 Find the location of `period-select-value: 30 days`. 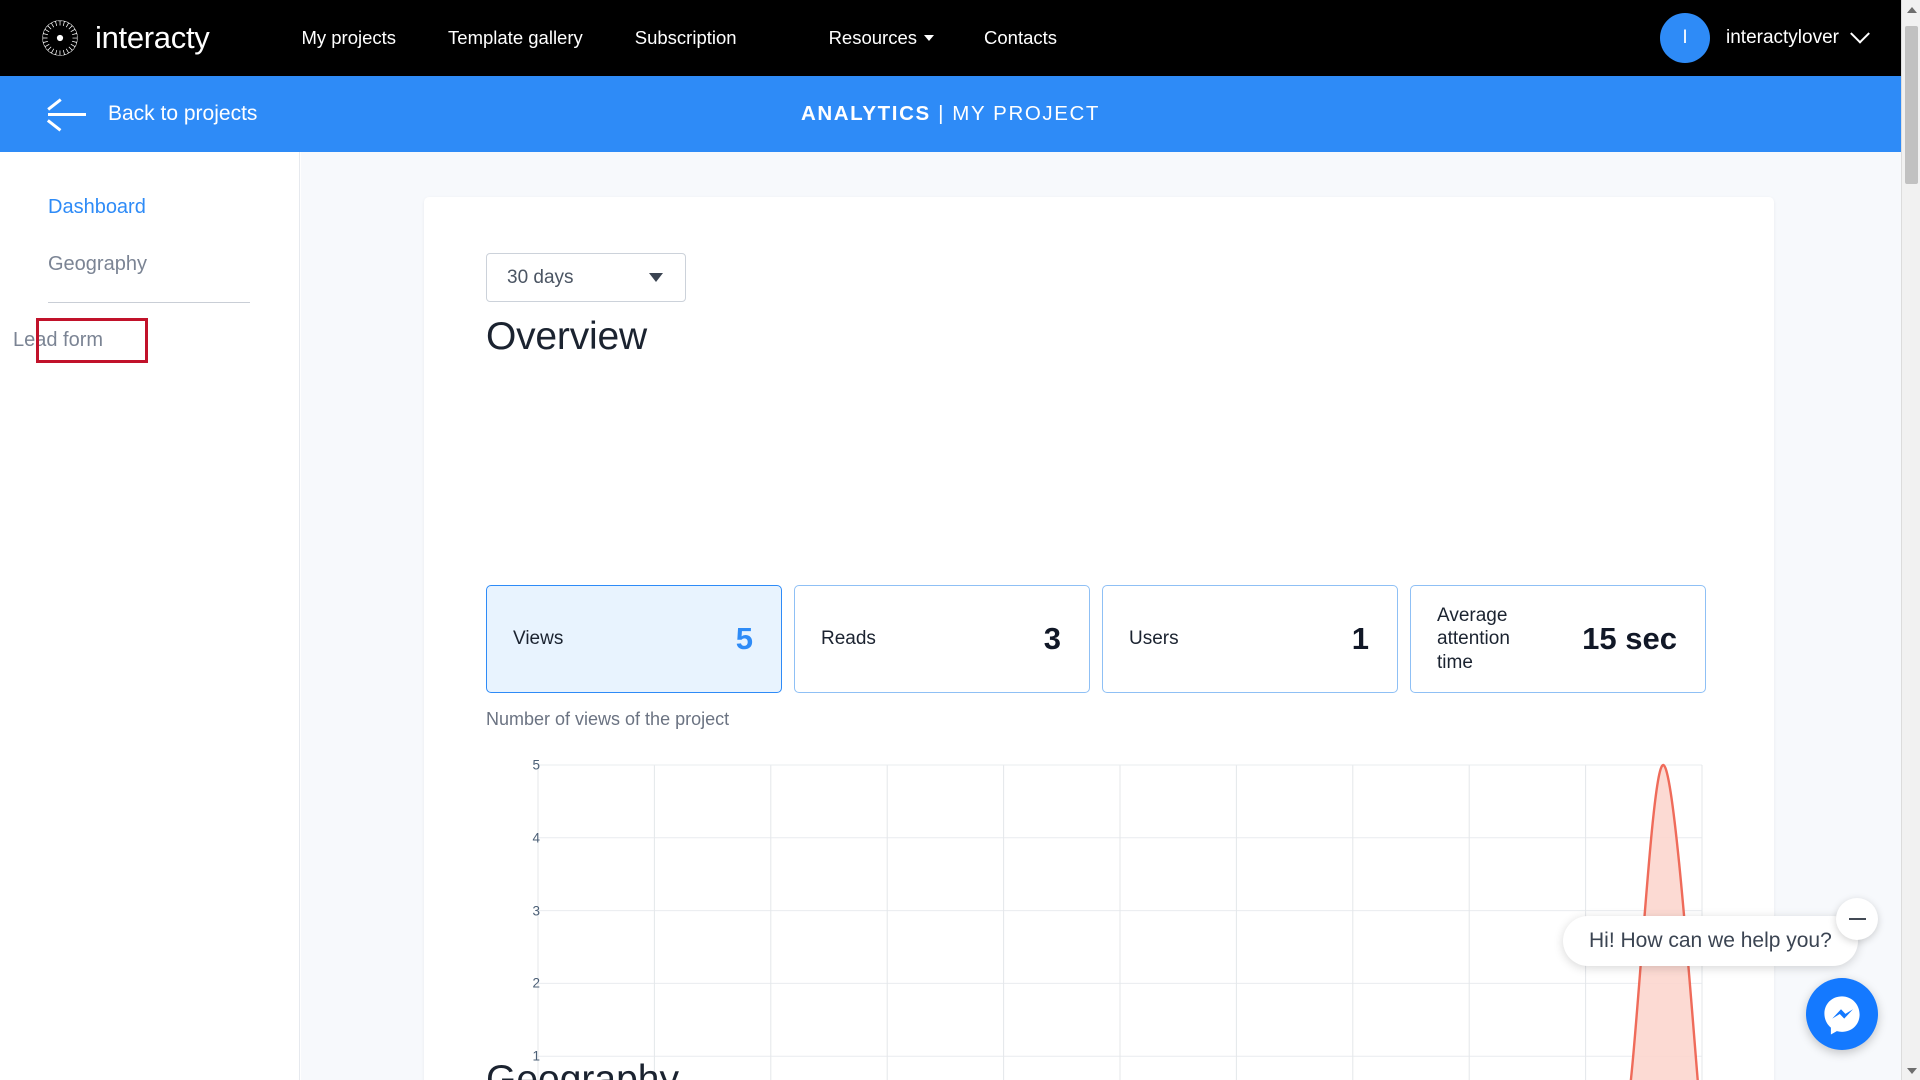

period-select-value: 30 days is located at coordinates (540, 277).